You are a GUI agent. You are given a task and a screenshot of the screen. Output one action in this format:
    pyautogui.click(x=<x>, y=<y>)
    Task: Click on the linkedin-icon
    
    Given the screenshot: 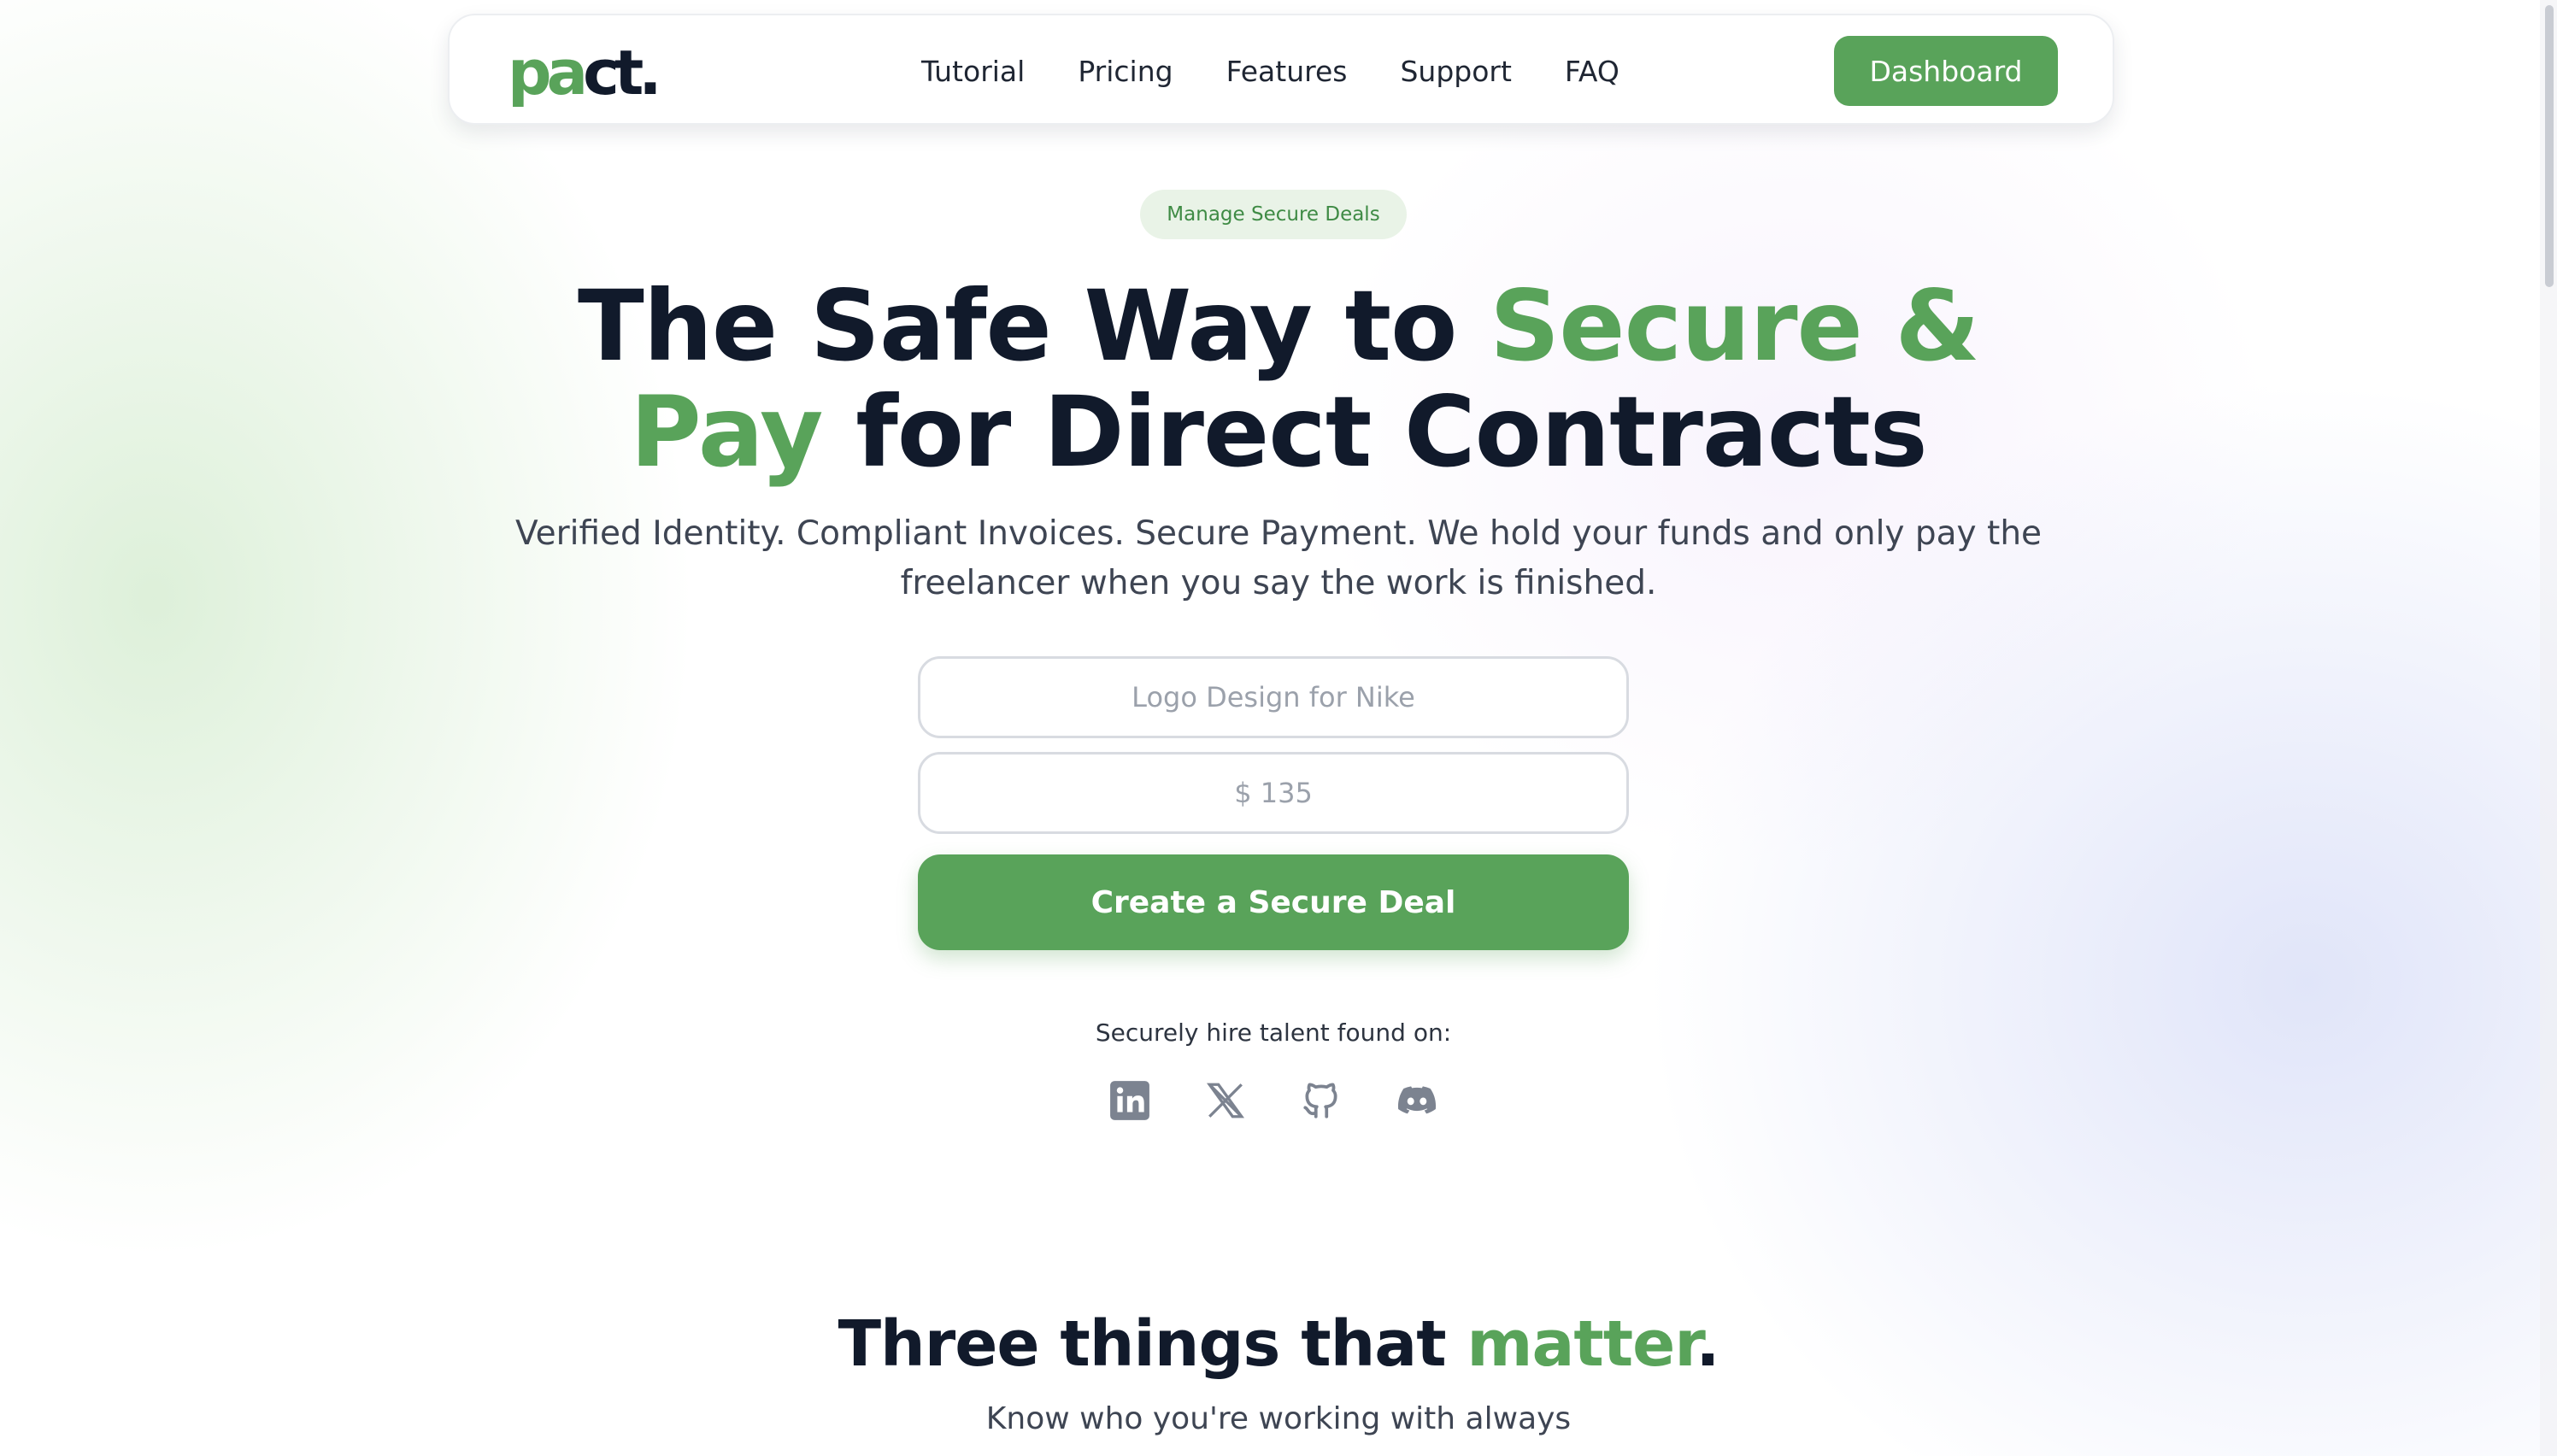 What is the action you would take?
    pyautogui.click(x=1130, y=1100)
    